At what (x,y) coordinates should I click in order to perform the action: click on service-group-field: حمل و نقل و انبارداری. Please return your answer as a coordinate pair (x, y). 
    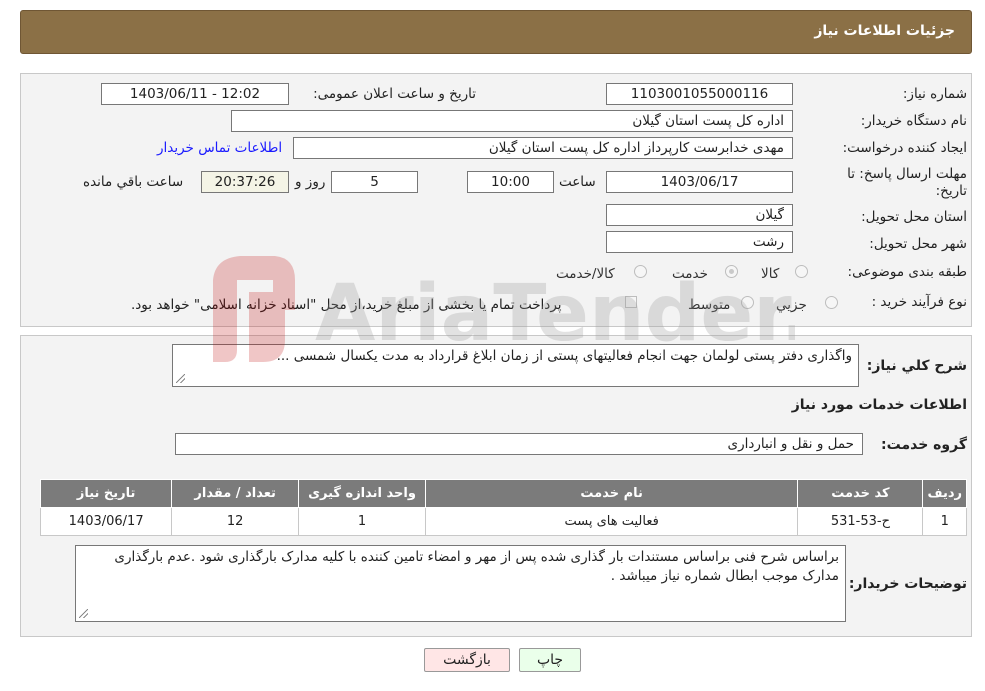
    Looking at the image, I should click on (519, 444).